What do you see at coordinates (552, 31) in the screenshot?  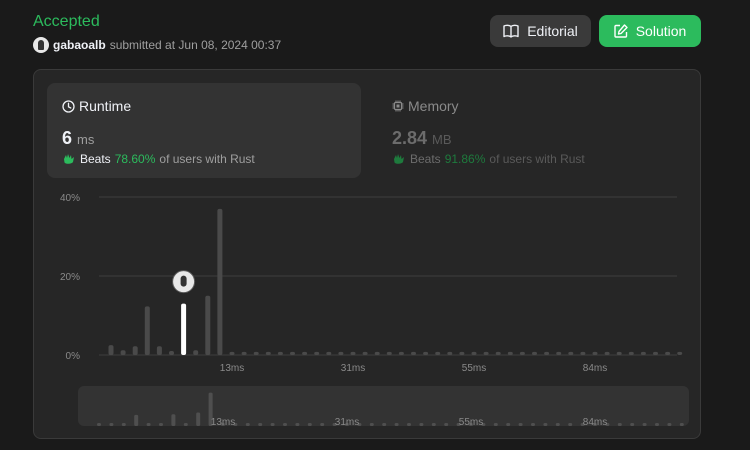 I see `editorial-label: Editorial` at bounding box center [552, 31].